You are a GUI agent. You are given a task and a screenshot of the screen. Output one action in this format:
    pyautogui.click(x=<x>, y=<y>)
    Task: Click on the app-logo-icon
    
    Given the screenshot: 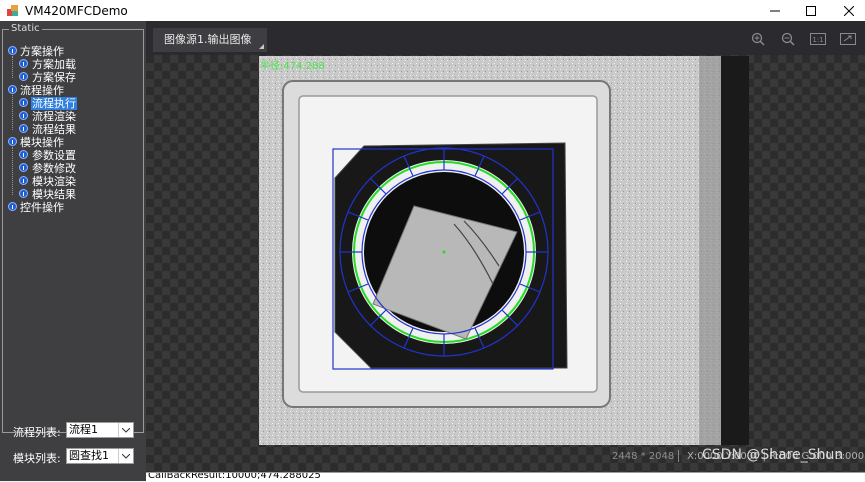 What is the action you would take?
    pyautogui.click(x=12, y=10)
    